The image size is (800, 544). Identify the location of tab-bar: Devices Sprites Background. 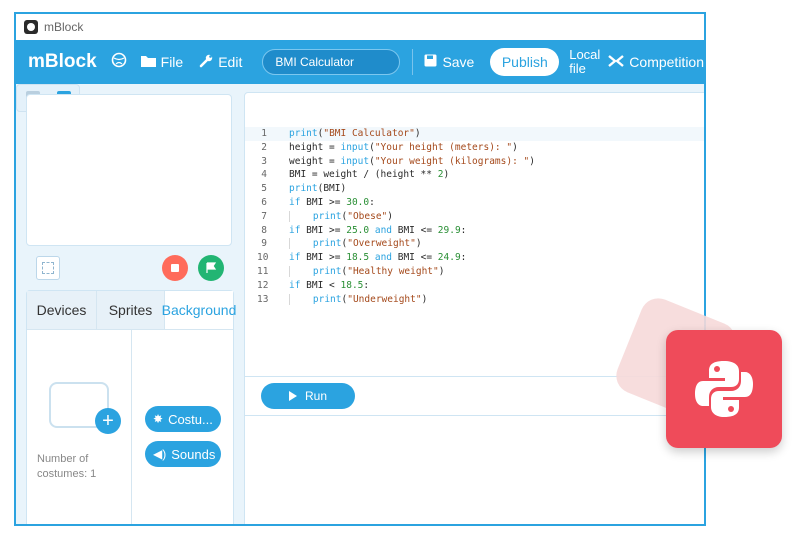
(131, 310).